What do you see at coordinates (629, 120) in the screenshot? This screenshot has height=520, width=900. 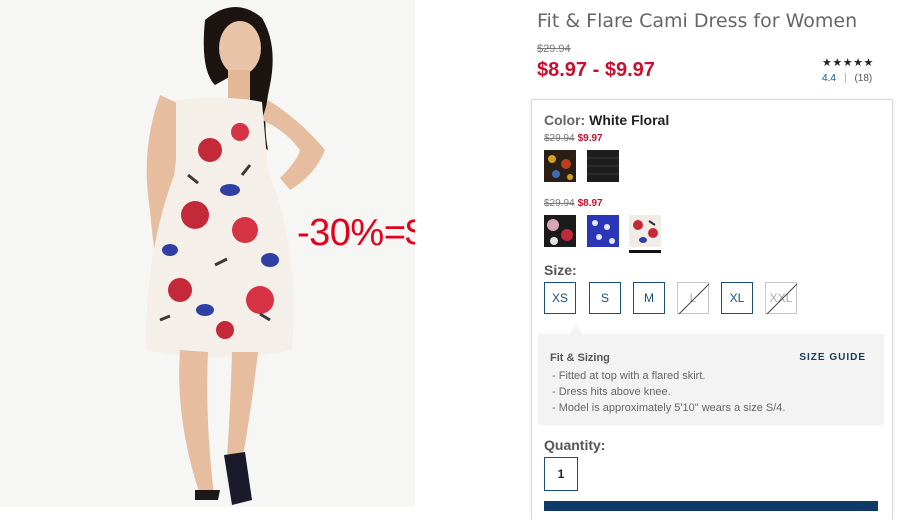 I see `selected-color-name: White Floral` at bounding box center [629, 120].